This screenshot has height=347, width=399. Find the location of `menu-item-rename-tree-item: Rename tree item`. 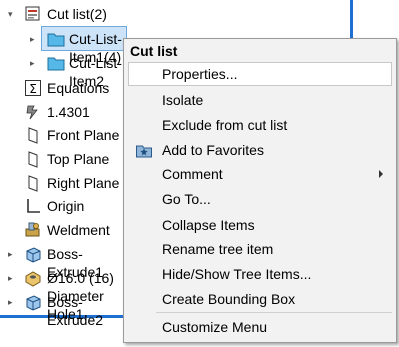

menu-item-rename-tree-item: Rename tree item is located at coordinates (260, 249).